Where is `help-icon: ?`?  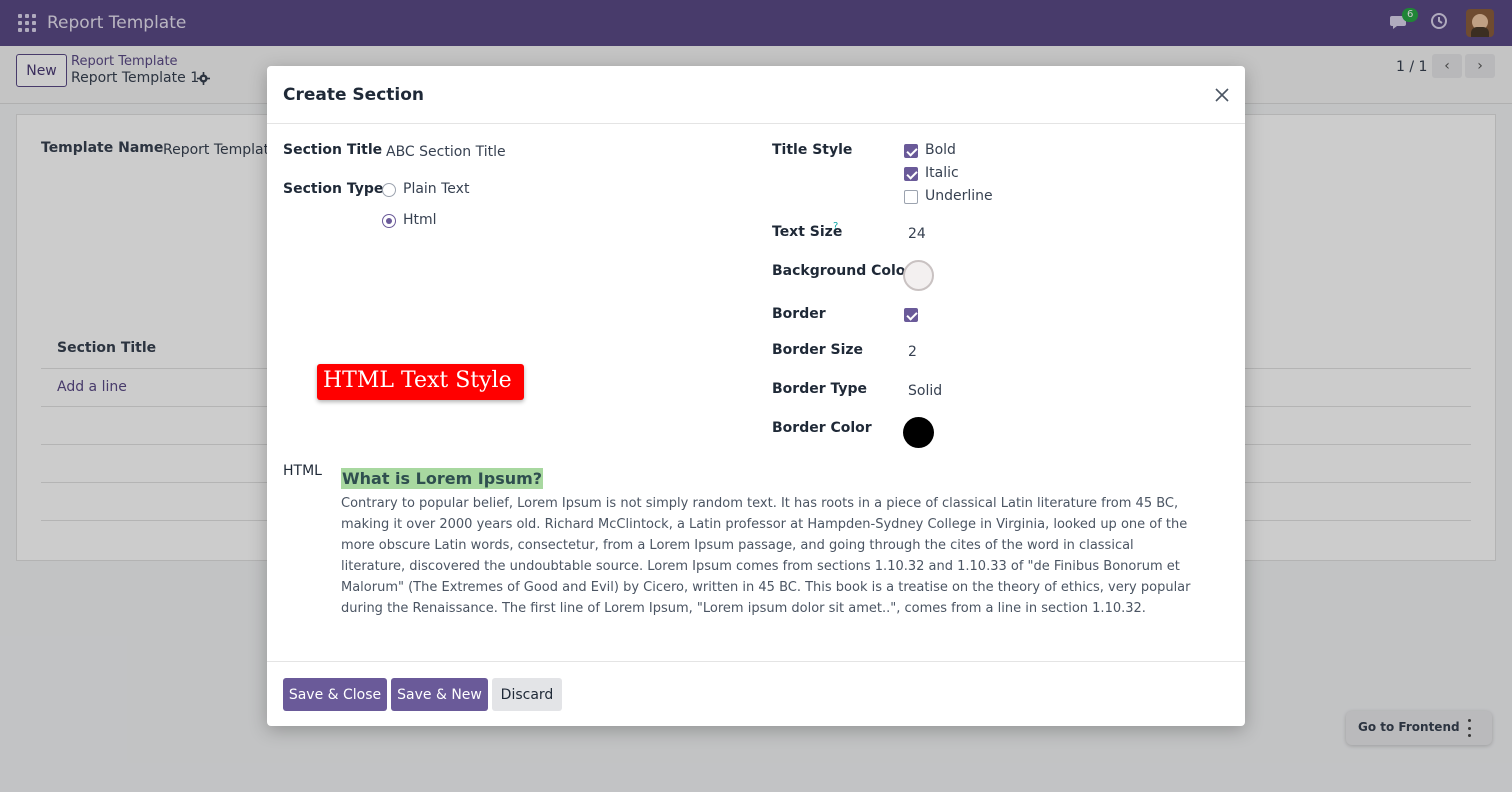 help-icon: ? is located at coordinates (835, 226).